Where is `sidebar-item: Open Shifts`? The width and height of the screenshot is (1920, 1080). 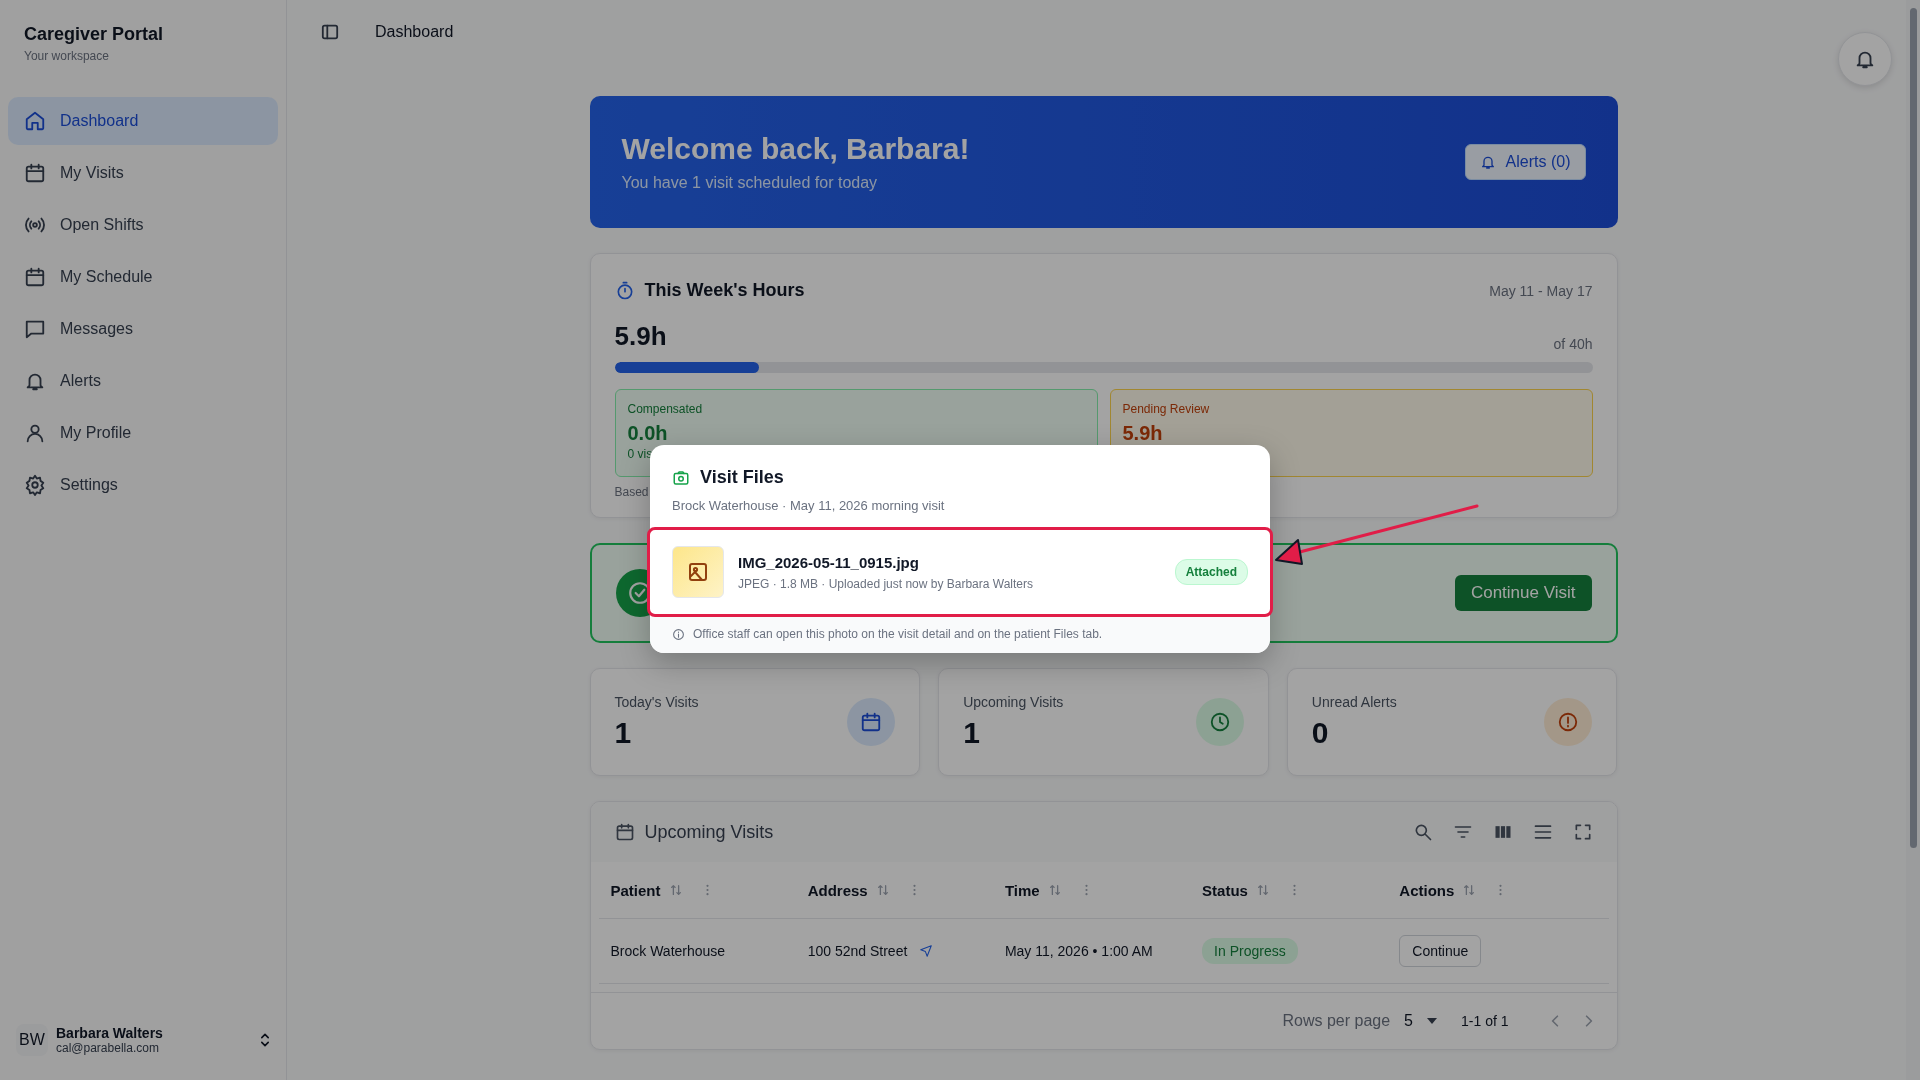
sidebar-item: Open Shifts is located at coordinates (143, 225).